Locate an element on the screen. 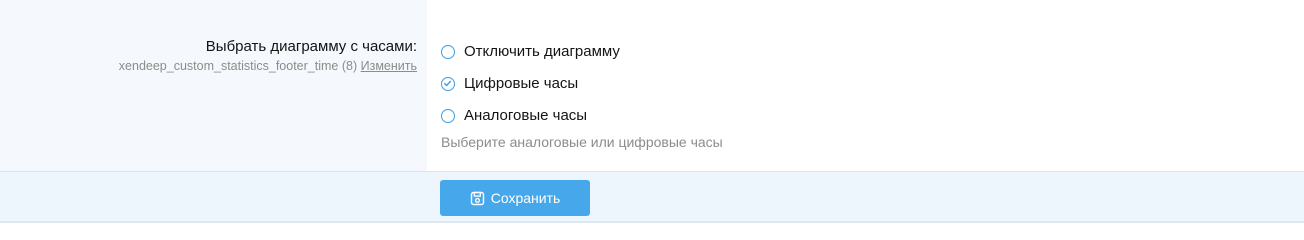 The width and height of the screenshot is (1304, 240). checkmark-icon is located at coordinates (447, 83).